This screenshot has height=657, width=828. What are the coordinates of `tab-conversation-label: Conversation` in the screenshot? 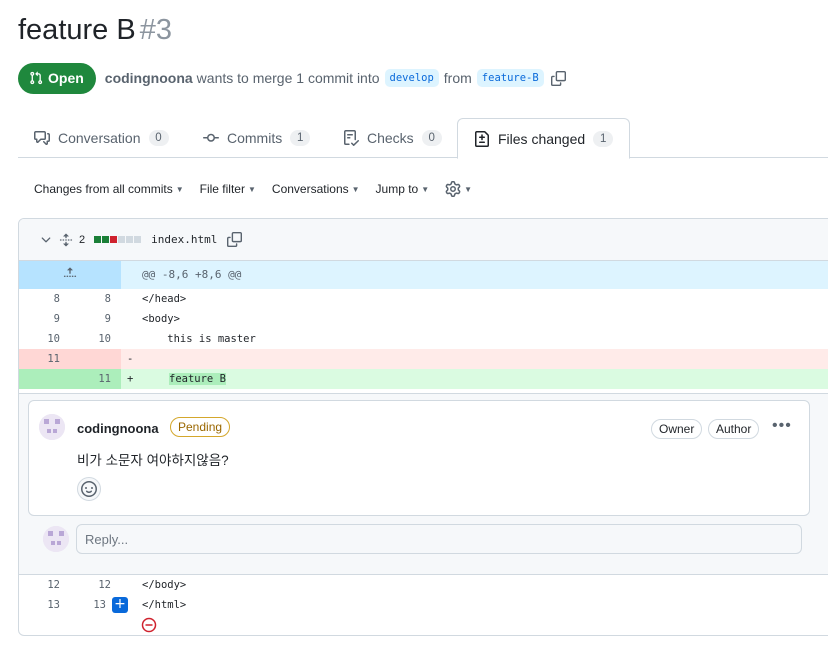 It's located at (99, 138).